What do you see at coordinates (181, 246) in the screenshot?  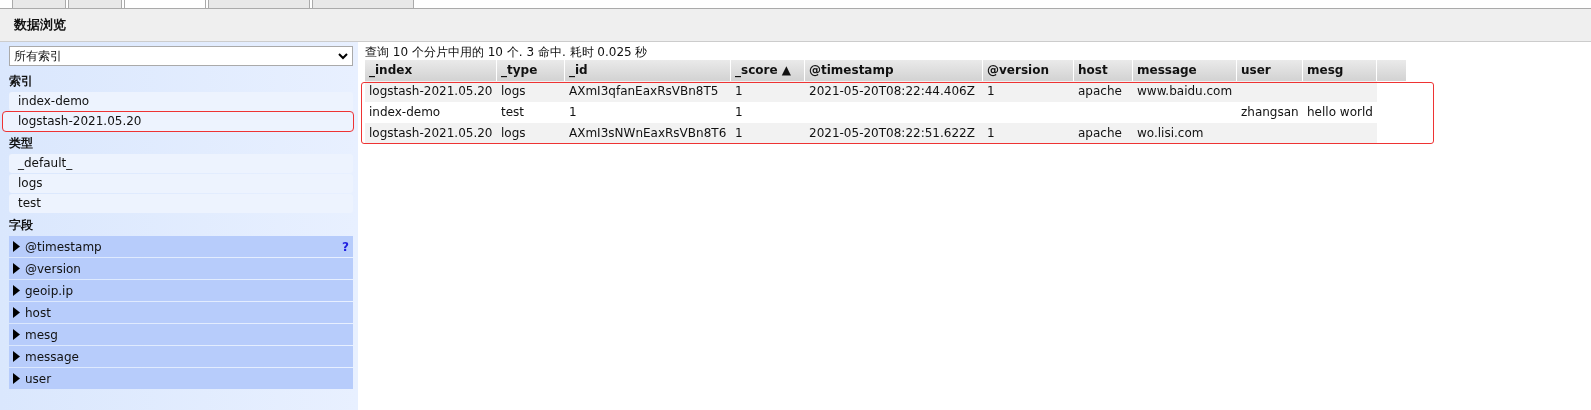 I see `field-item: @timestamp ?` at bounding box center [181, 246].